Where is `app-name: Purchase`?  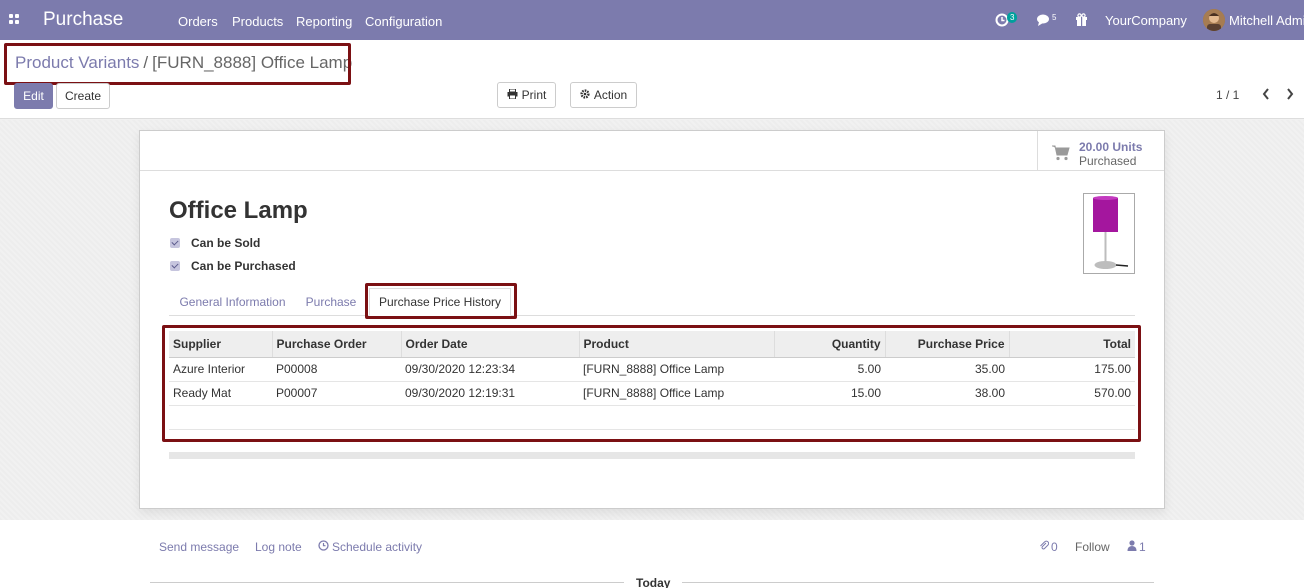 app-name: Purchase is located at coordinates (83, 20).